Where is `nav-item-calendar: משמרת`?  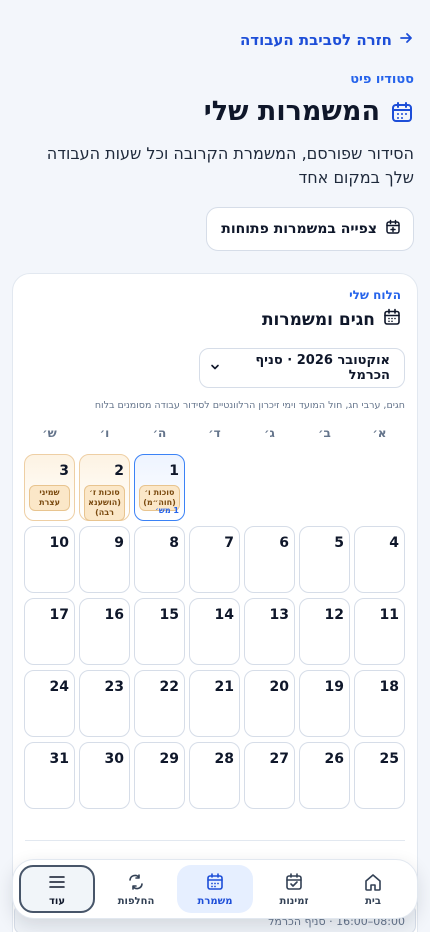
nav-item-calendar: משמרת is located at coordinates (215, 889).